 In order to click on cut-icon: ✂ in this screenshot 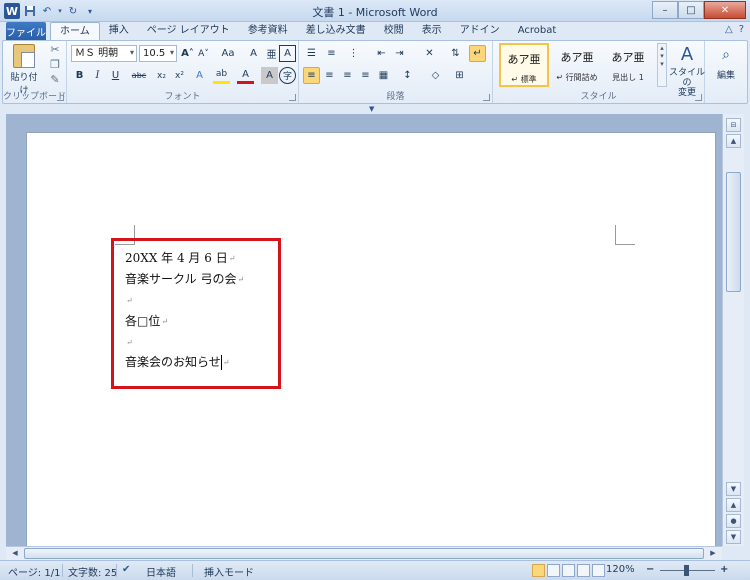, I will do `click(55, 50)`.